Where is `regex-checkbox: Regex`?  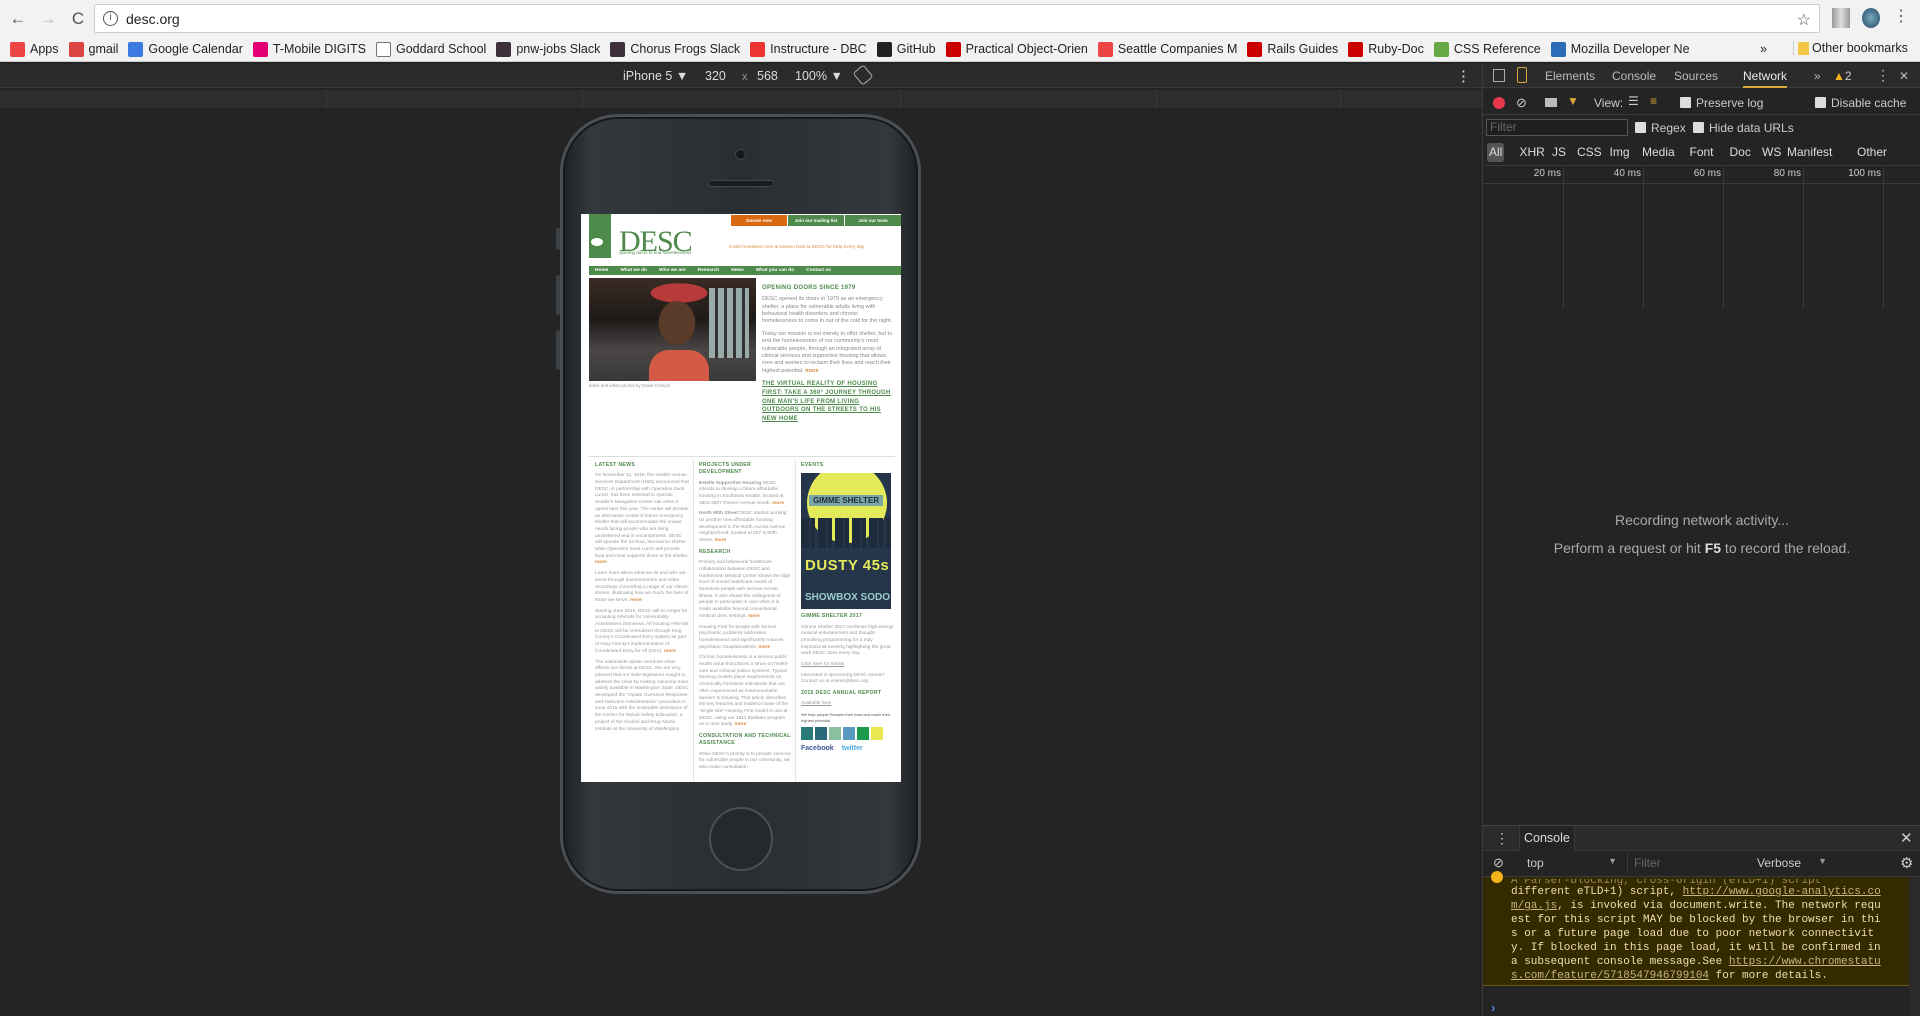 regex-checkbox: Regex is located at coordinates (1660, 128).